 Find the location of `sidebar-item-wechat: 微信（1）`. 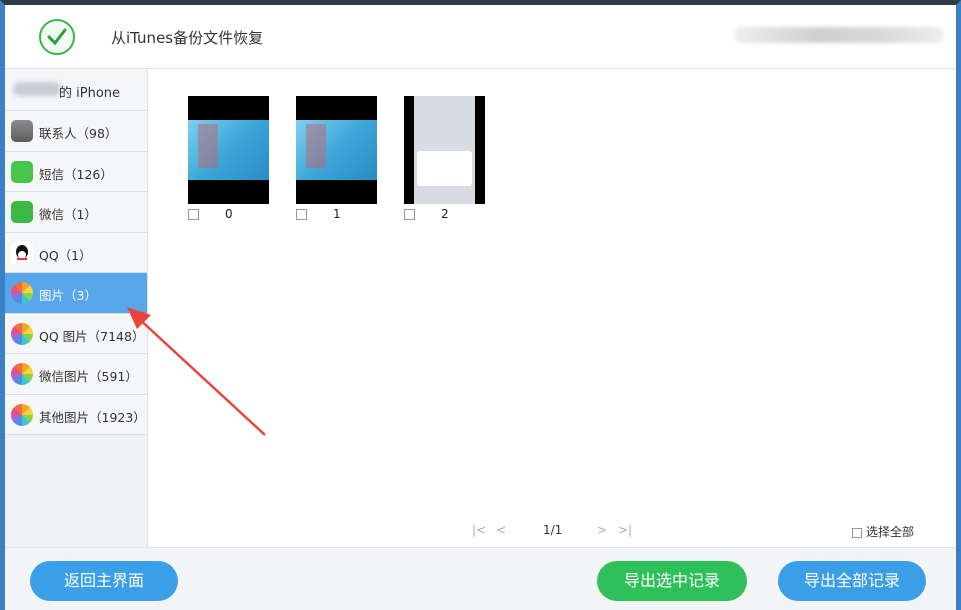

sidebar-item-wechat: 微信（1） is located at coordinates (76, 212).